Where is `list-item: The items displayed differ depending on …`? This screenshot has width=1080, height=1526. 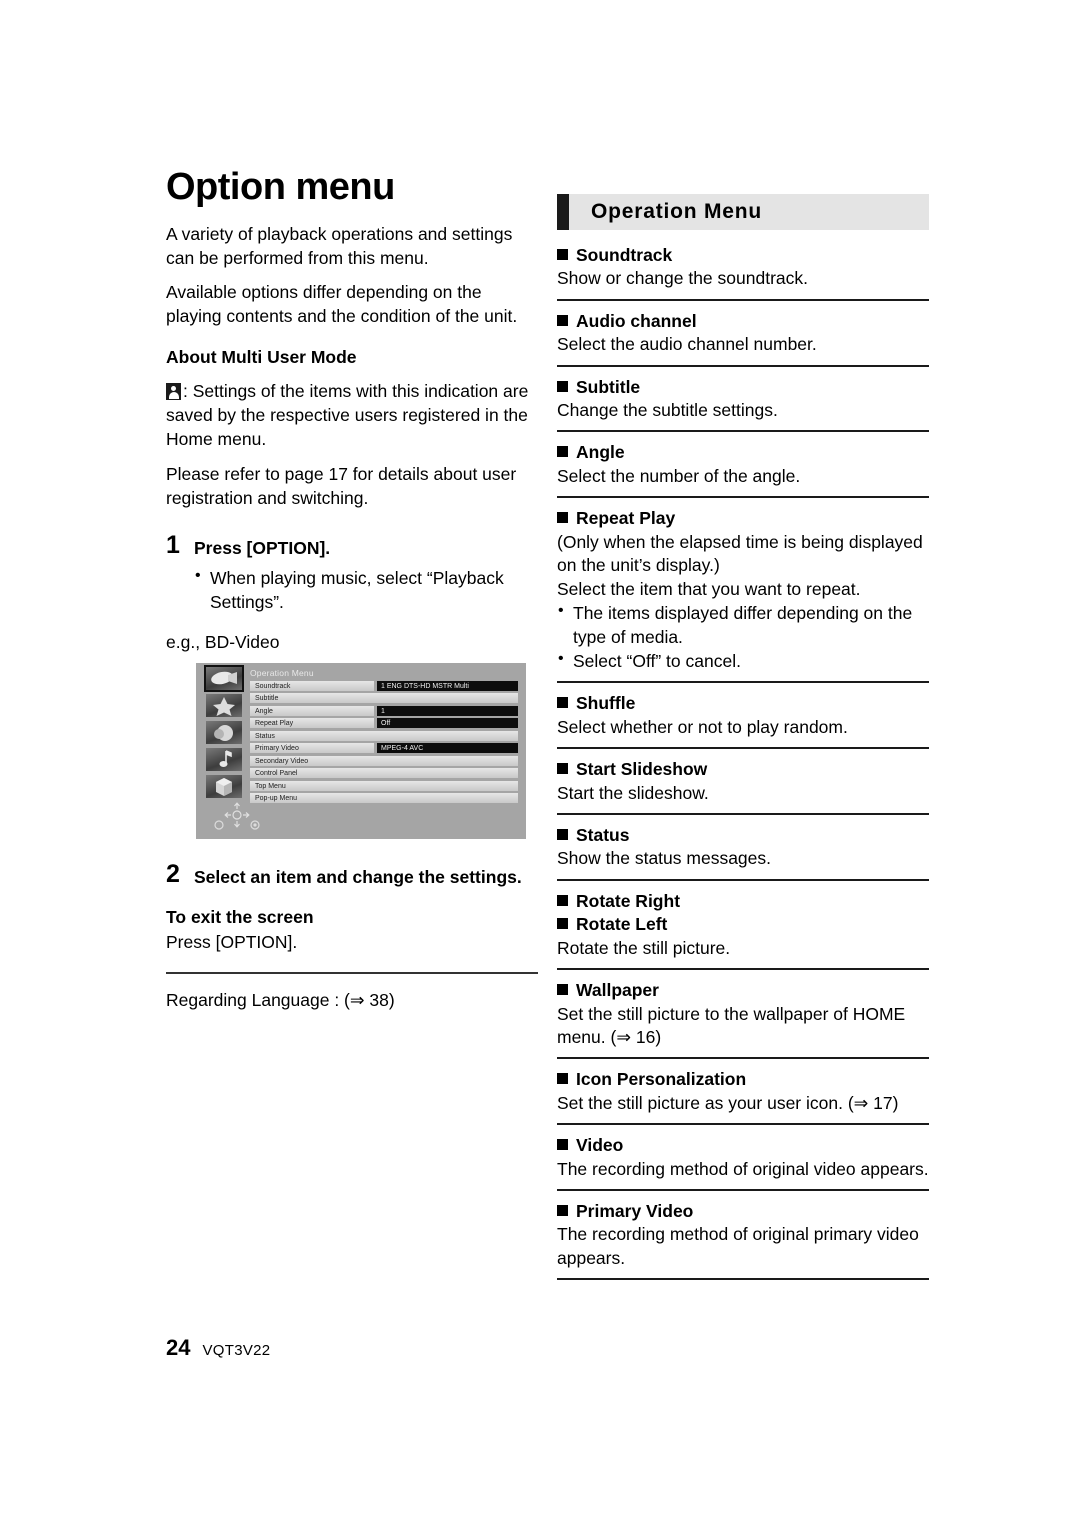
list-item: The items displayed differ depending on … is located at coordinates (743, 624).